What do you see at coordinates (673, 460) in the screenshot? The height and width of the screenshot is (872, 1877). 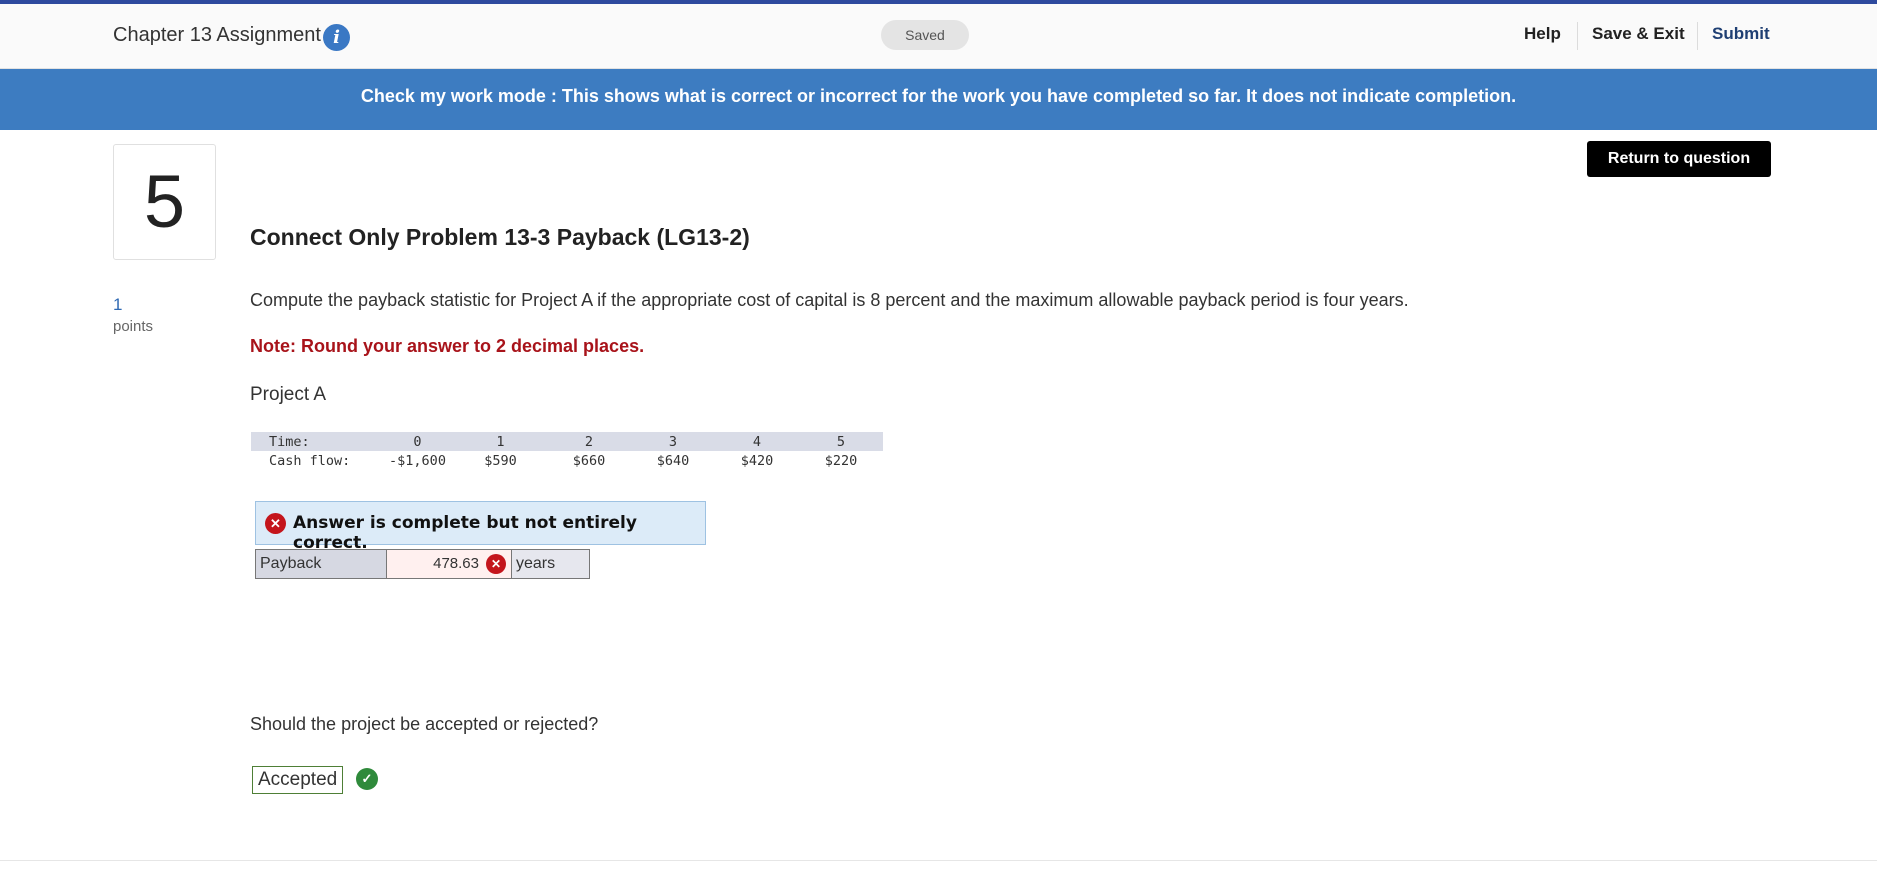 I see `cash-flow-cell: $640` at bounding box center [673, 460].